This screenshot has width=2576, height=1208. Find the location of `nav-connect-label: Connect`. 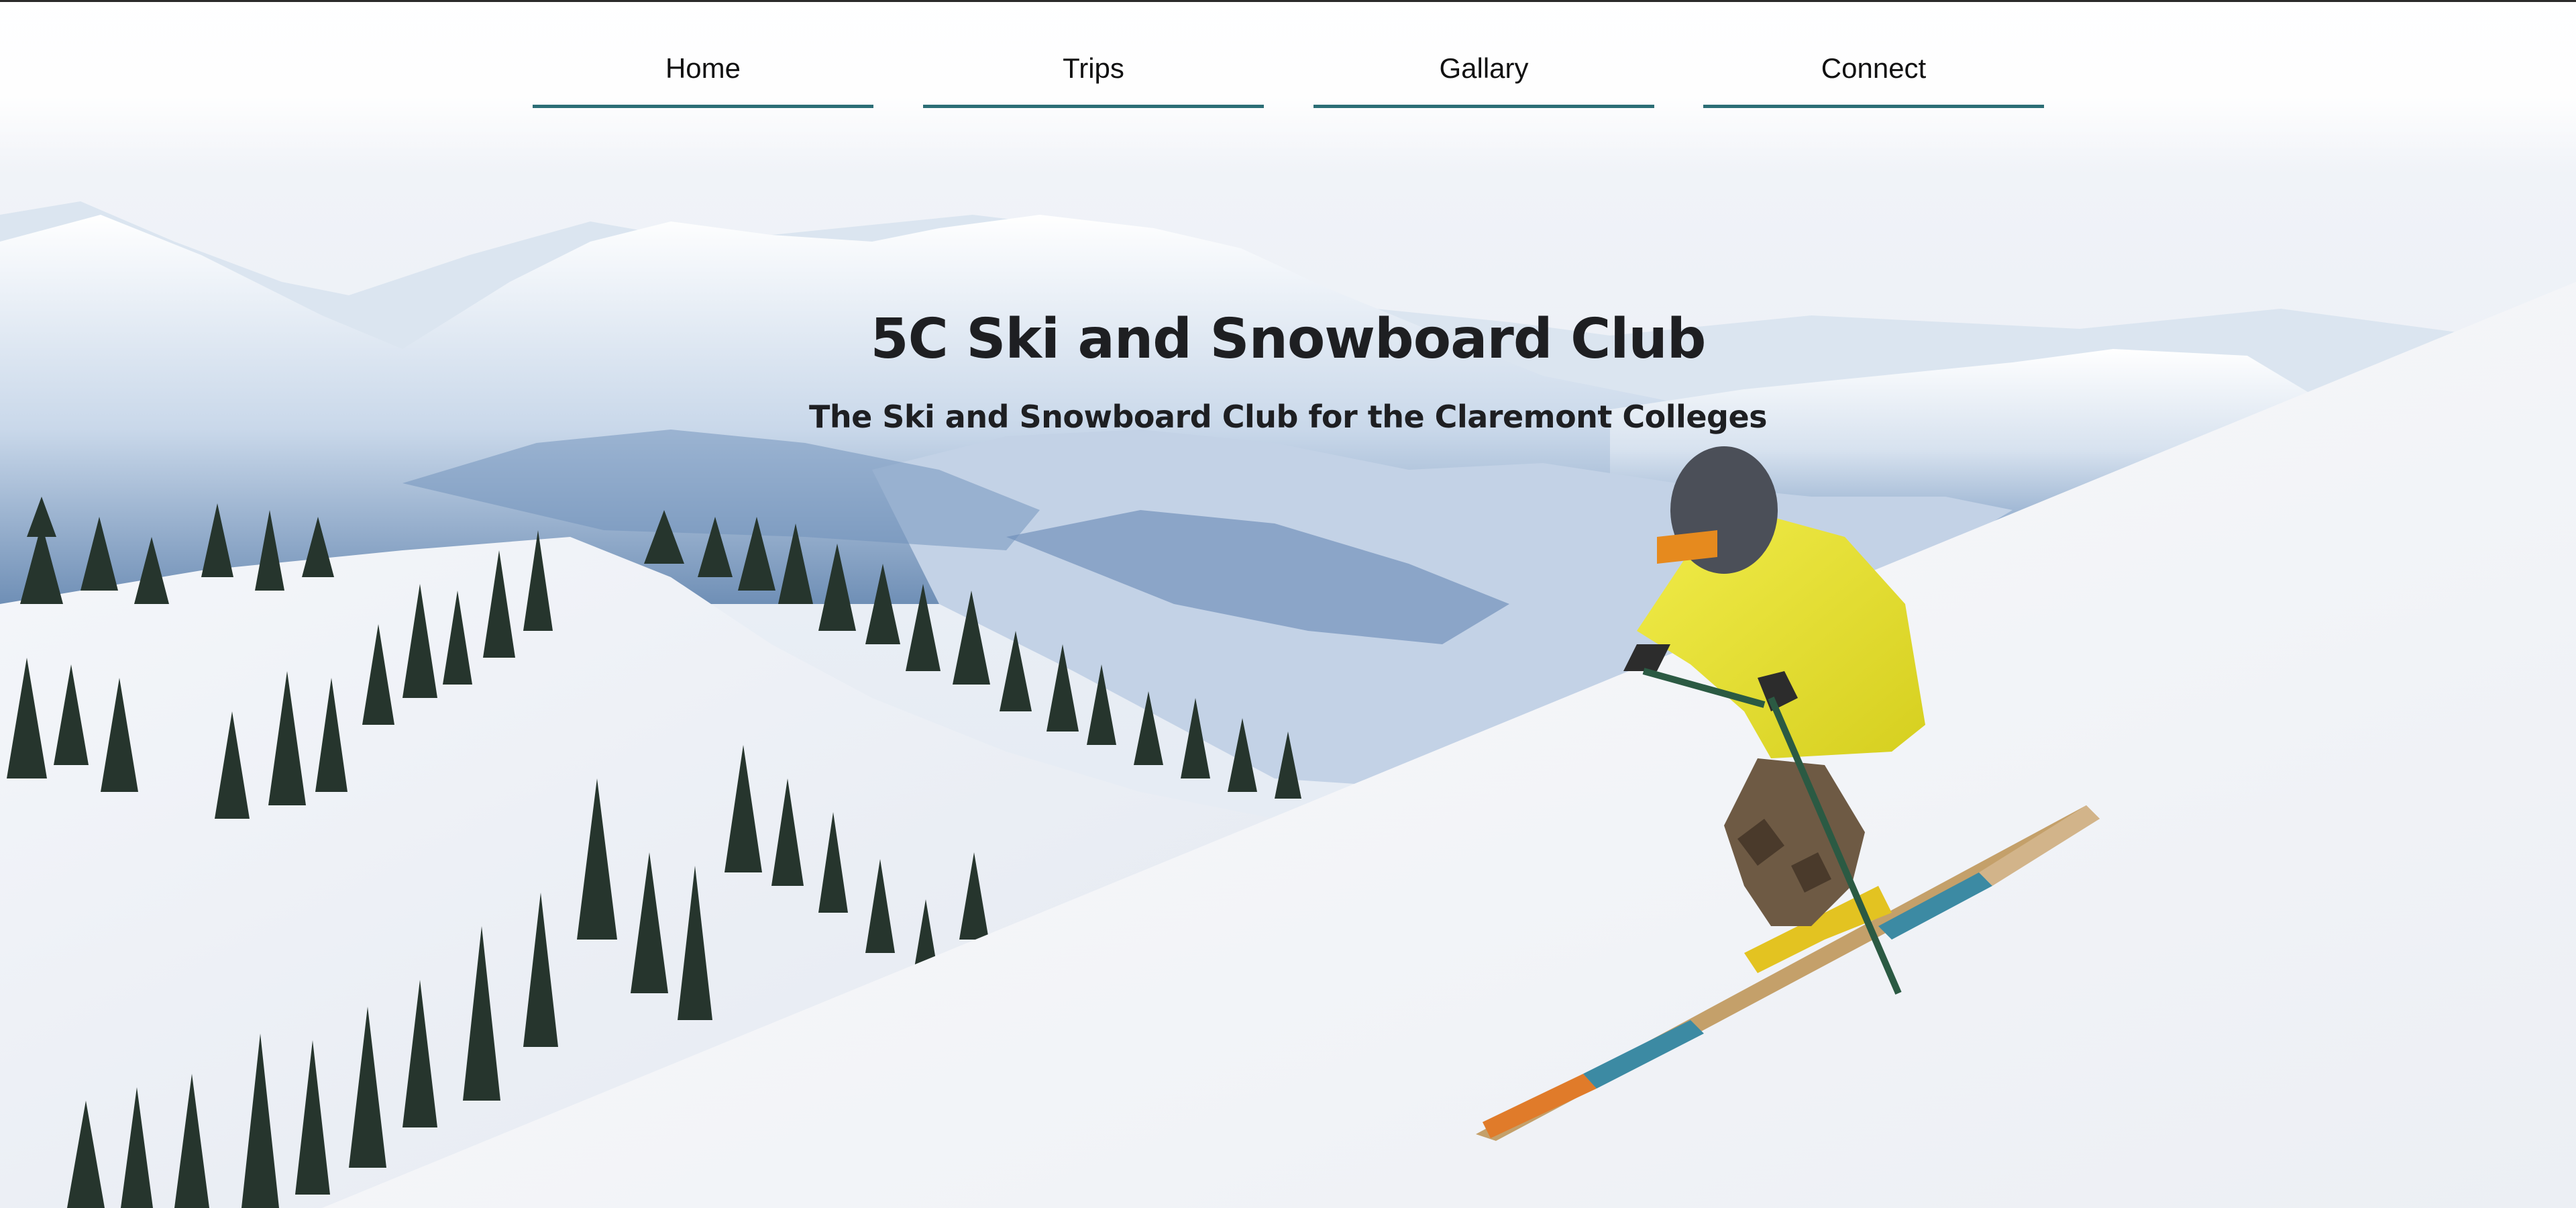

nav-connect-label: Connect is located at coordinates (1874, 68).